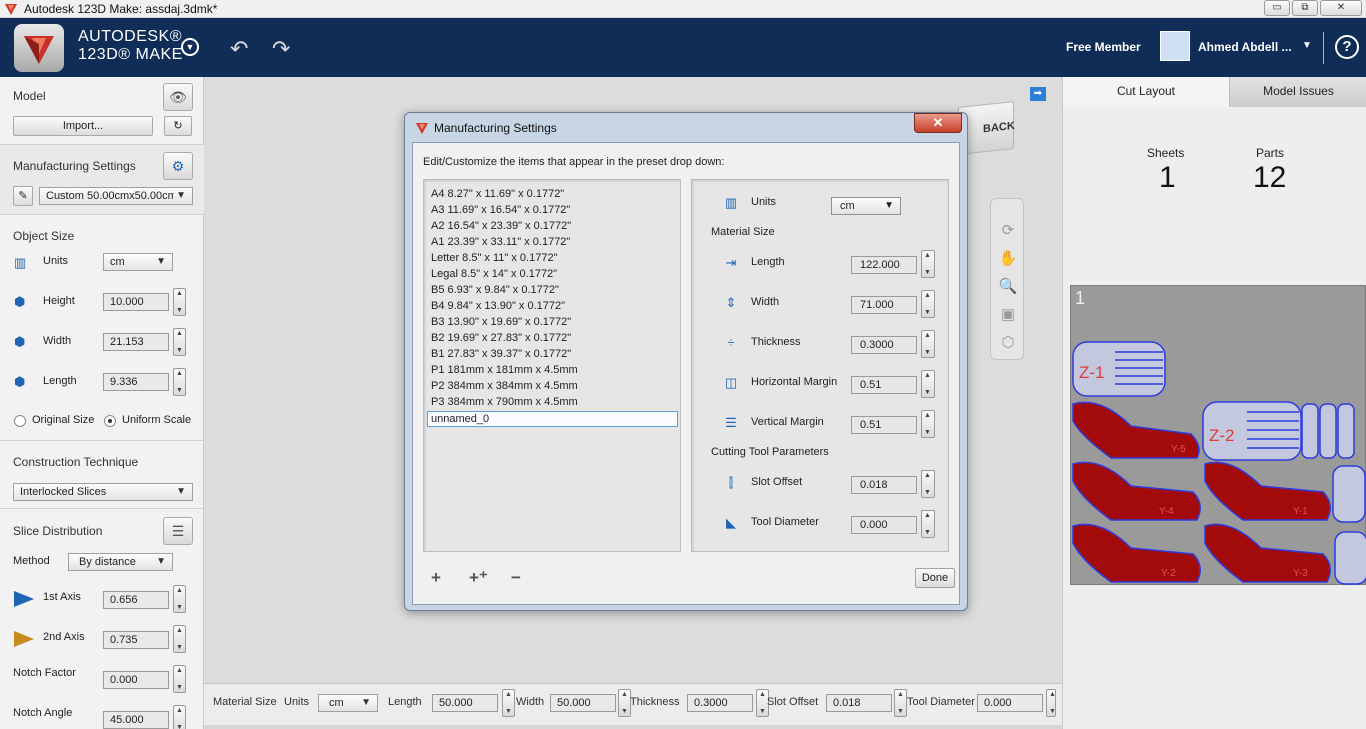 This screenshot has height=729, width=1366. What do you see at coordinates (928, 264) in the screenshot?
I see `dlg-length-stepper` at bounding box center [928, 264].